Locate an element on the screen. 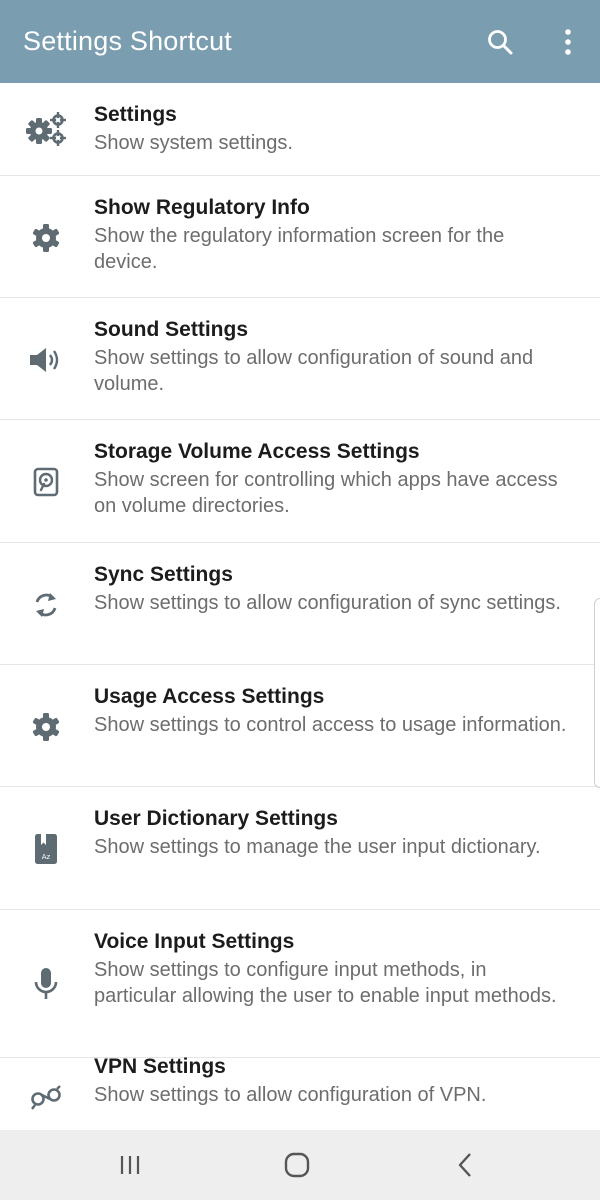 This screenshot has width=600, height=1200. gears-icon is located at coordinates (46, 129).